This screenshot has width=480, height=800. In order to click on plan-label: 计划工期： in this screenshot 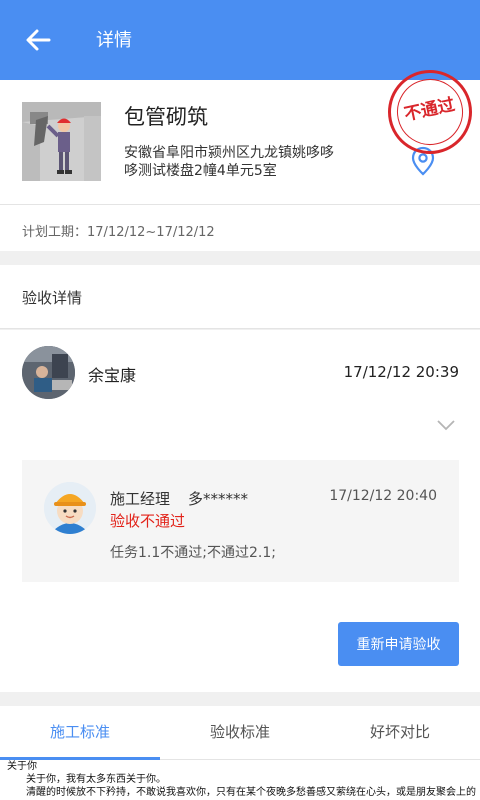, I will do `click(55, 232)`.